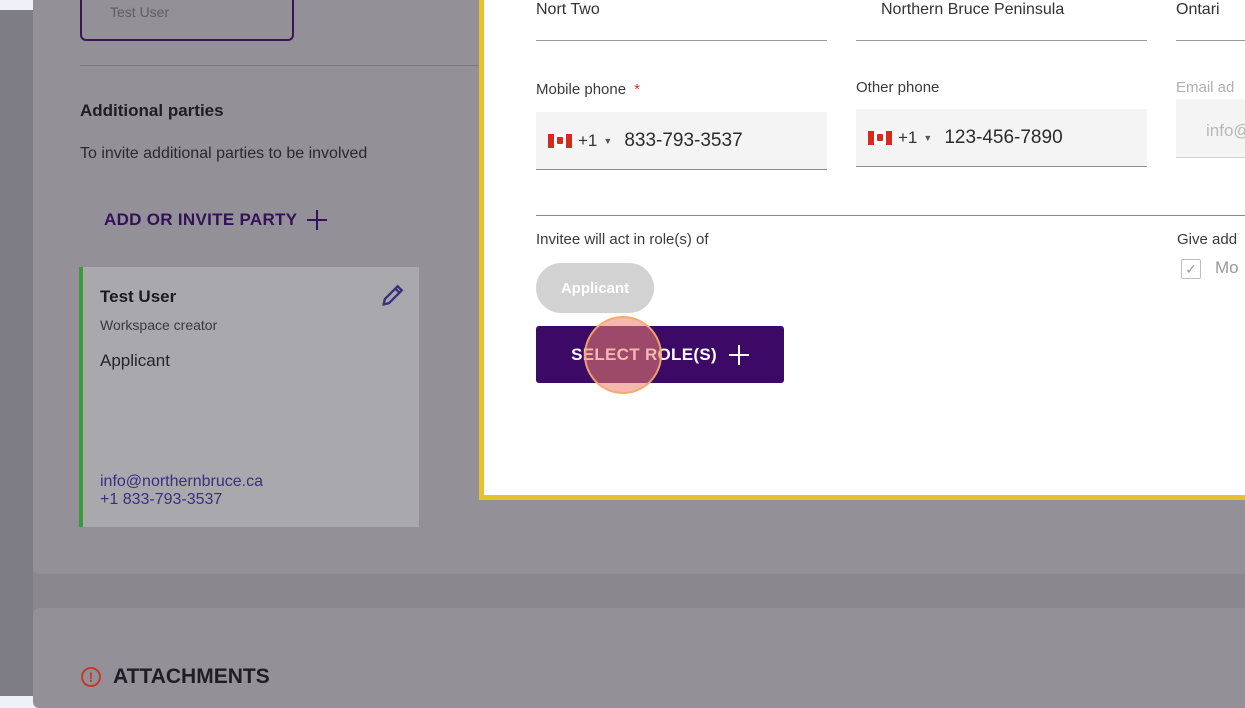  I want to click on other-phone-label: Other phone, so click(898, 87).